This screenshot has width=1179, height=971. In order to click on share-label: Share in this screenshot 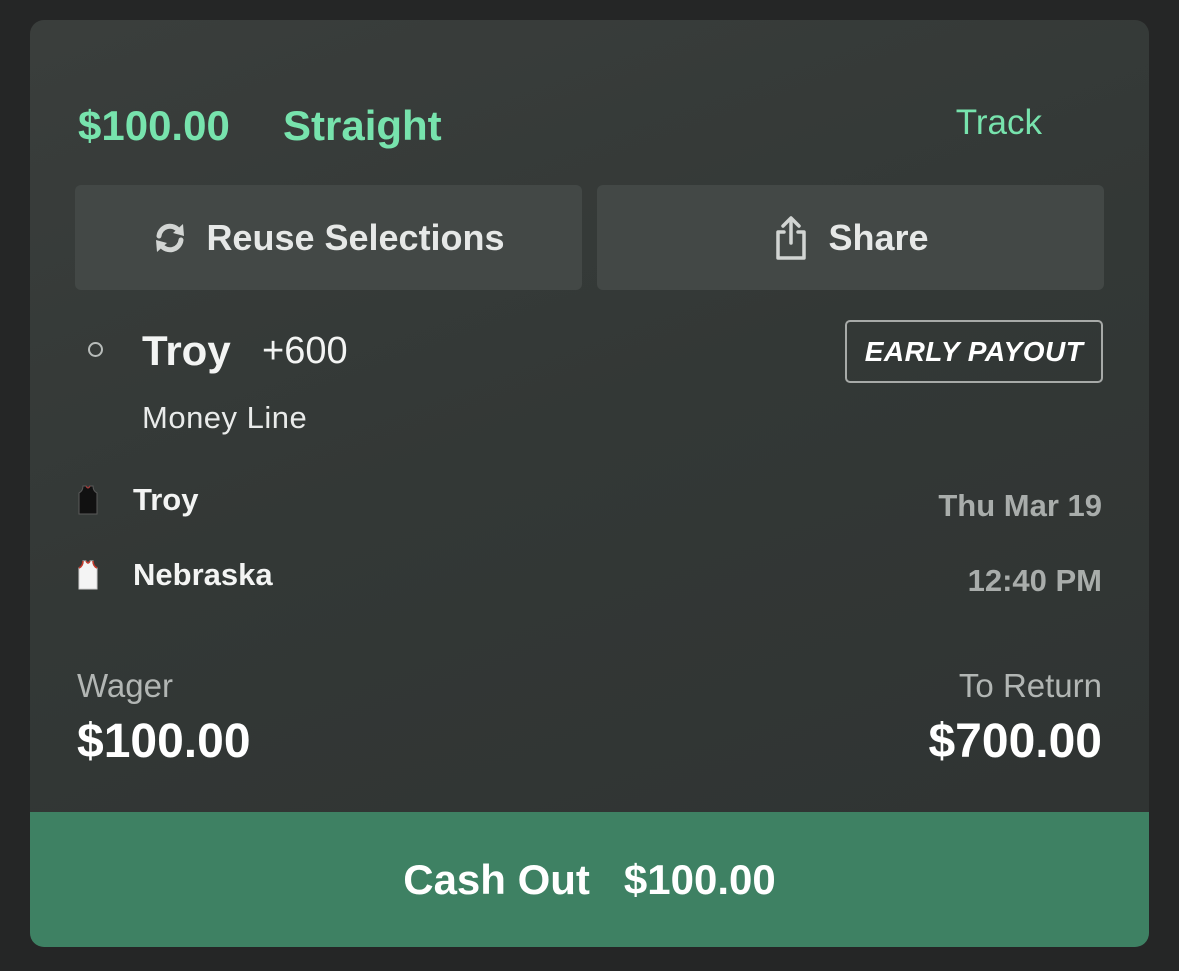, I will do `click(878, 237)`.